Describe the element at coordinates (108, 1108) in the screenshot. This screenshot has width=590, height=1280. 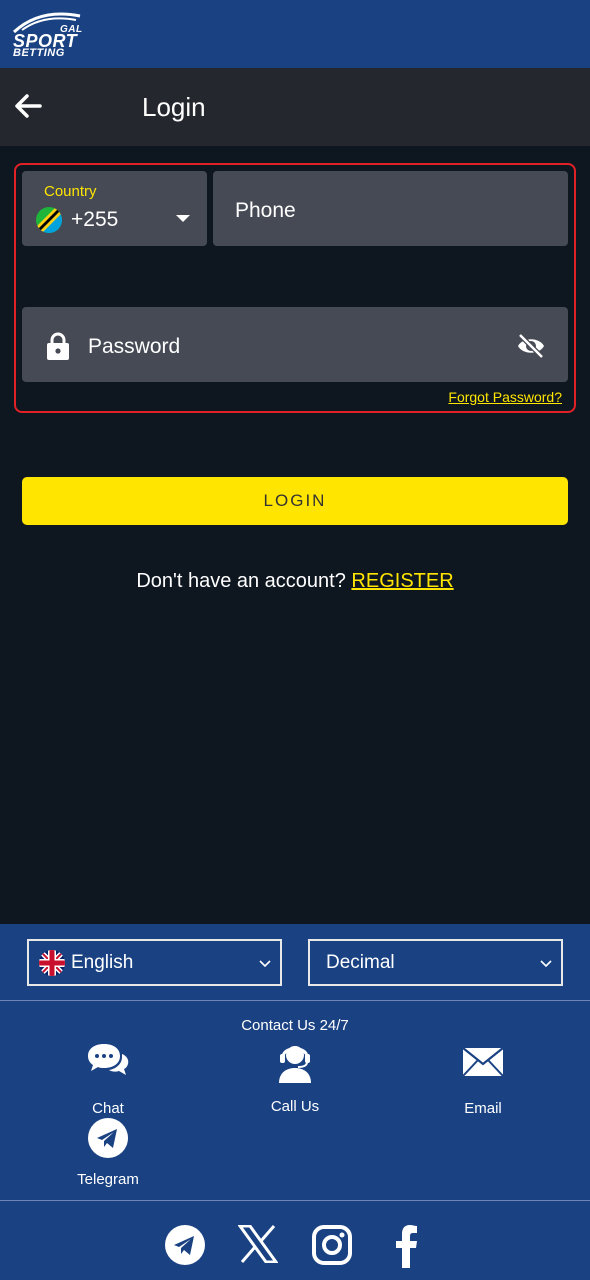
I see `contact-chat-label: Chat` at that location.